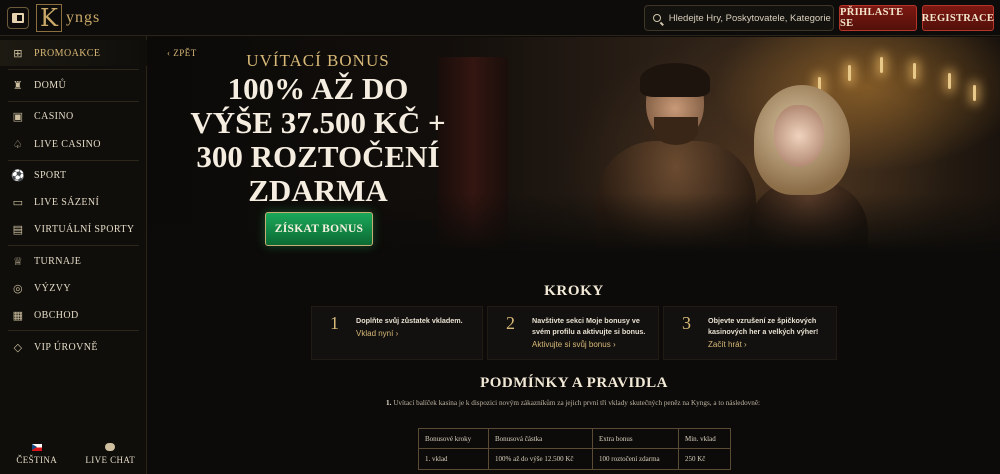 The height and width of the screenshot is (474, 1000). What do you see at coordinates (73, 85) in the screenshot?
I see `sidebar-item-domu: ♜ DOMŮ` at bounding box center [73, 85].